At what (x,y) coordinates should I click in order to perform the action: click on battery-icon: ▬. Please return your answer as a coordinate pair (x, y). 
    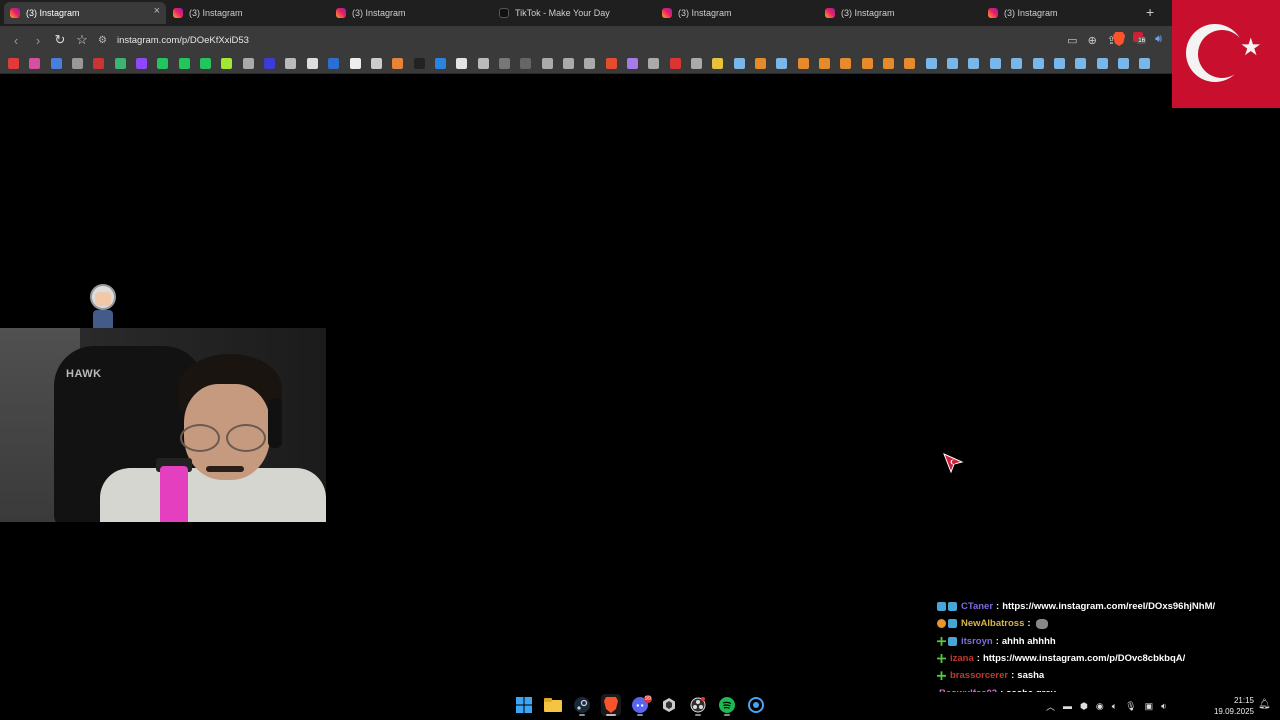
    Looking at the image, I should click on (1067, 706).